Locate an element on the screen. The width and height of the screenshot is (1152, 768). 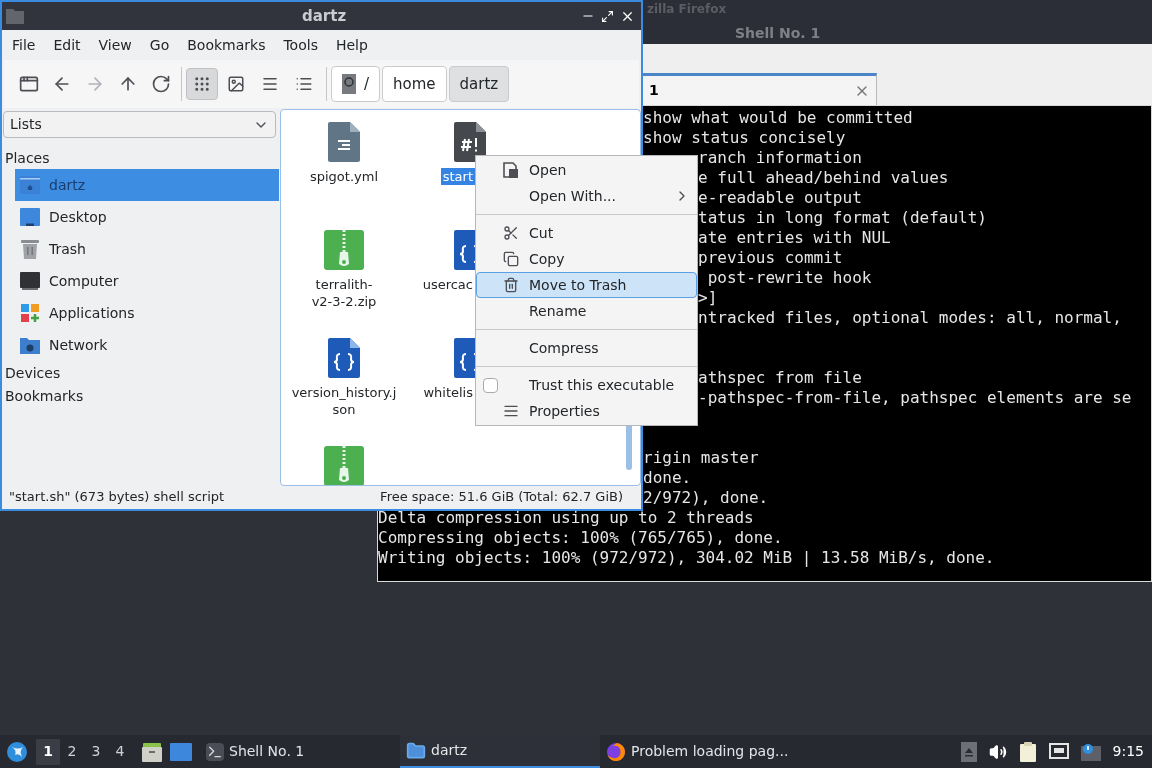
section-heading: Bookmarks is located at coordinates (141, 396).